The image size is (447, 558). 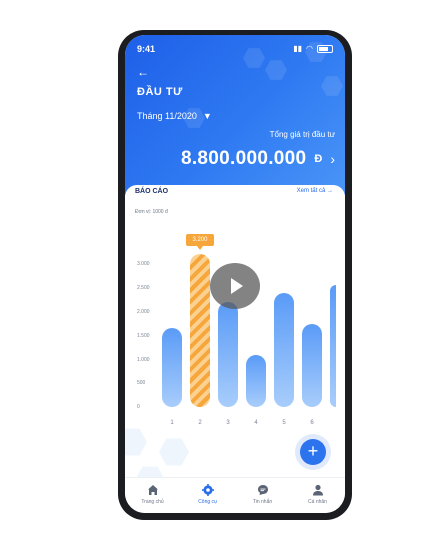 What do you see at coordinates (143, 264) in the screenshot?
I see `y-tick-label: 3.000` at bounding box center [143, 264].